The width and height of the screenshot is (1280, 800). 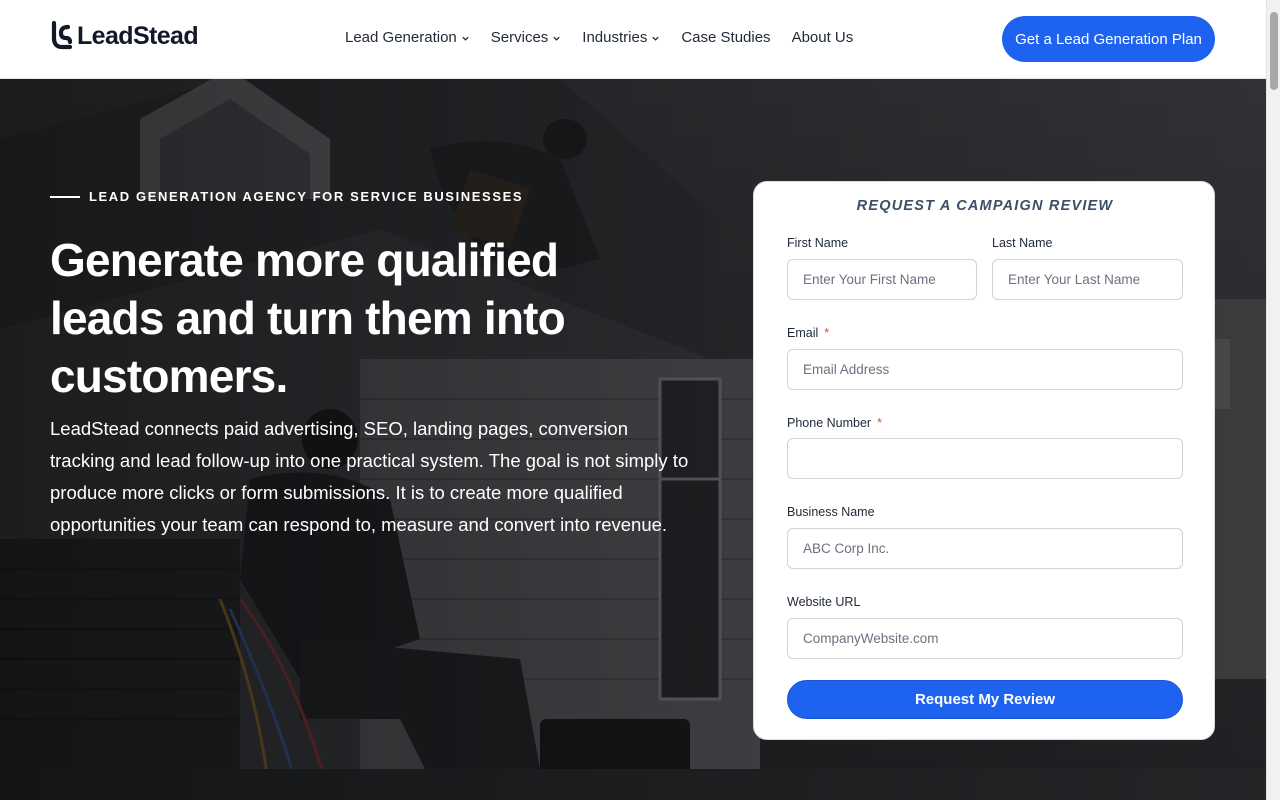 I want to click on eyebrow-divider, so click(x=65, y=196).